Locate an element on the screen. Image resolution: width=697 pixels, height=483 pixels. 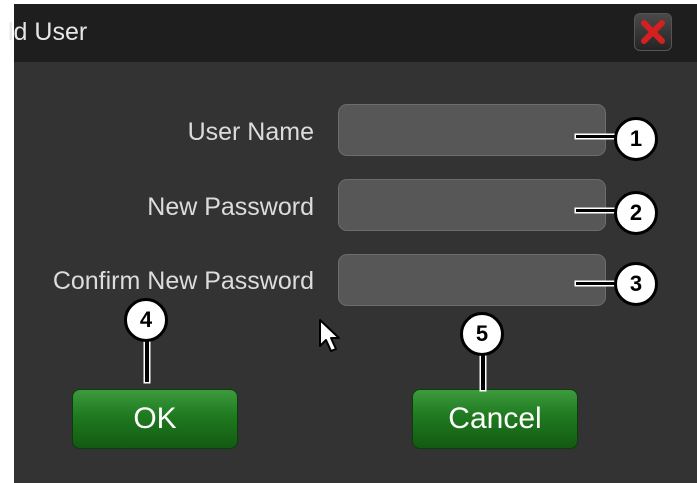
new-password-input is located at coordinates (472, 205).